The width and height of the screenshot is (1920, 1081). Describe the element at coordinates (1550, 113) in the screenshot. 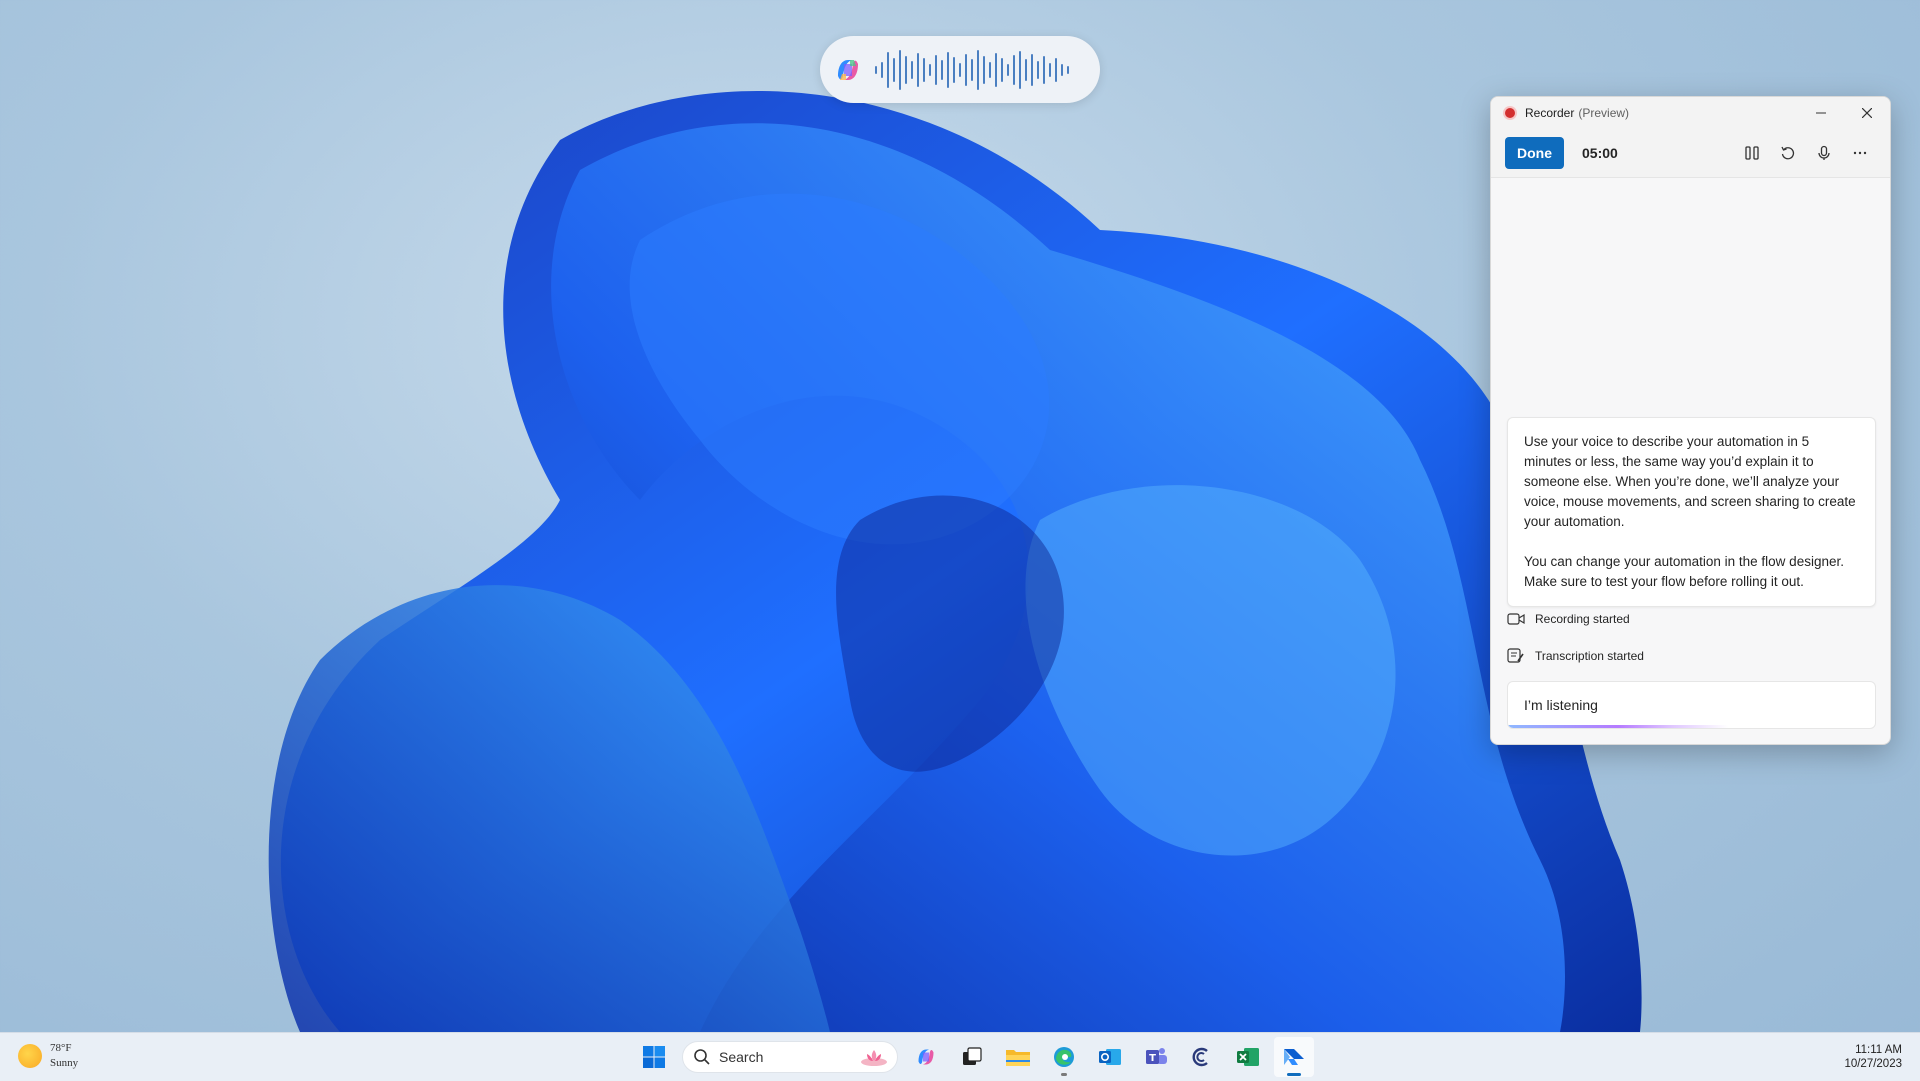

I see `window-title: Recorder` at that location.